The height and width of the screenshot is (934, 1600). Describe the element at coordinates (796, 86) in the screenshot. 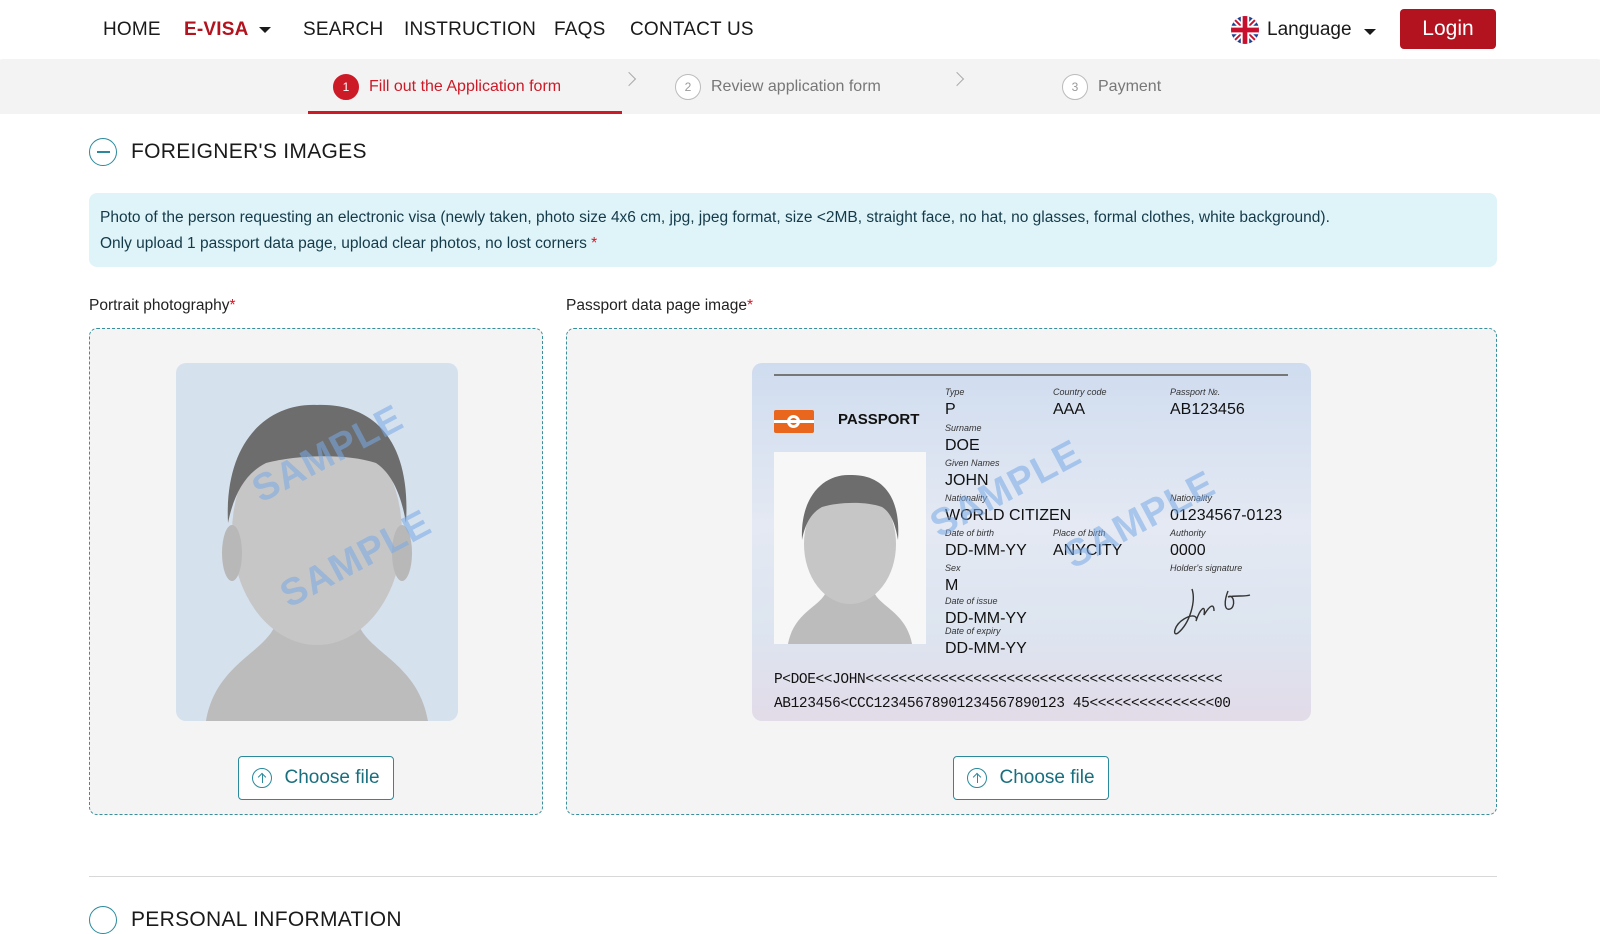

I see `step-label: Review application form` at that location.